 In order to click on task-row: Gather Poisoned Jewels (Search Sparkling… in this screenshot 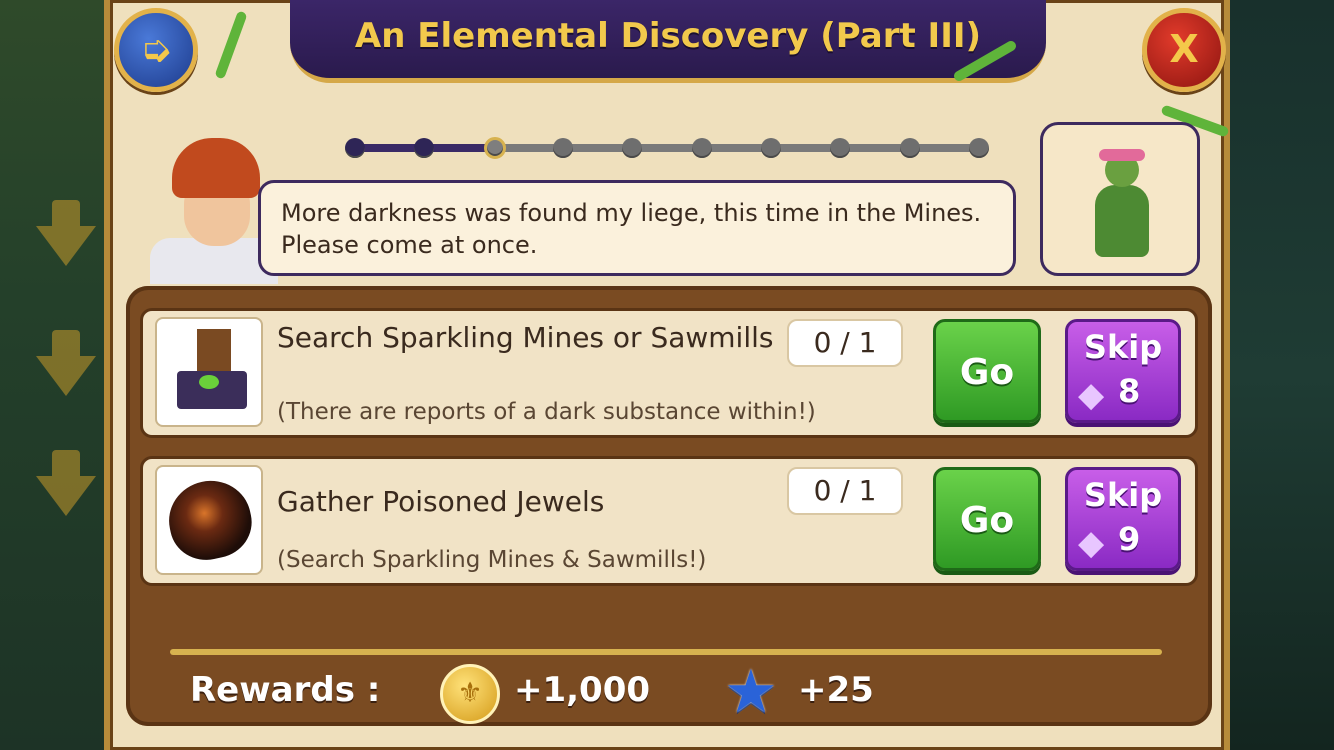, I will do `click(669, 521)`.